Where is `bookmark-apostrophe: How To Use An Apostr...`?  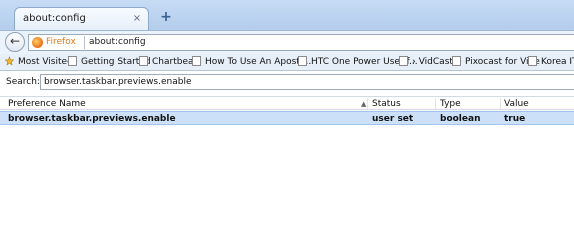 bookmark-apostrophe: How To Use An Apostr... is located at coordinates (251, 62).